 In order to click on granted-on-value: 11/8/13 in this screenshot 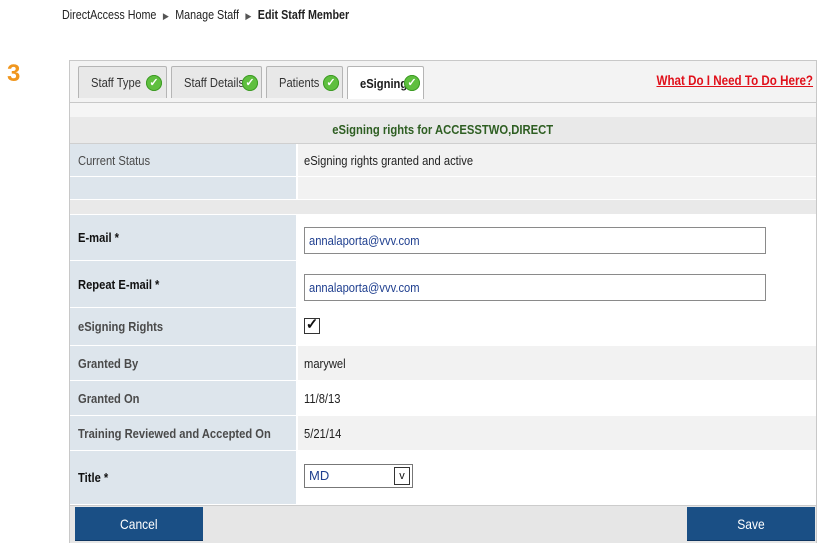, I will do `click(557, 398)`.